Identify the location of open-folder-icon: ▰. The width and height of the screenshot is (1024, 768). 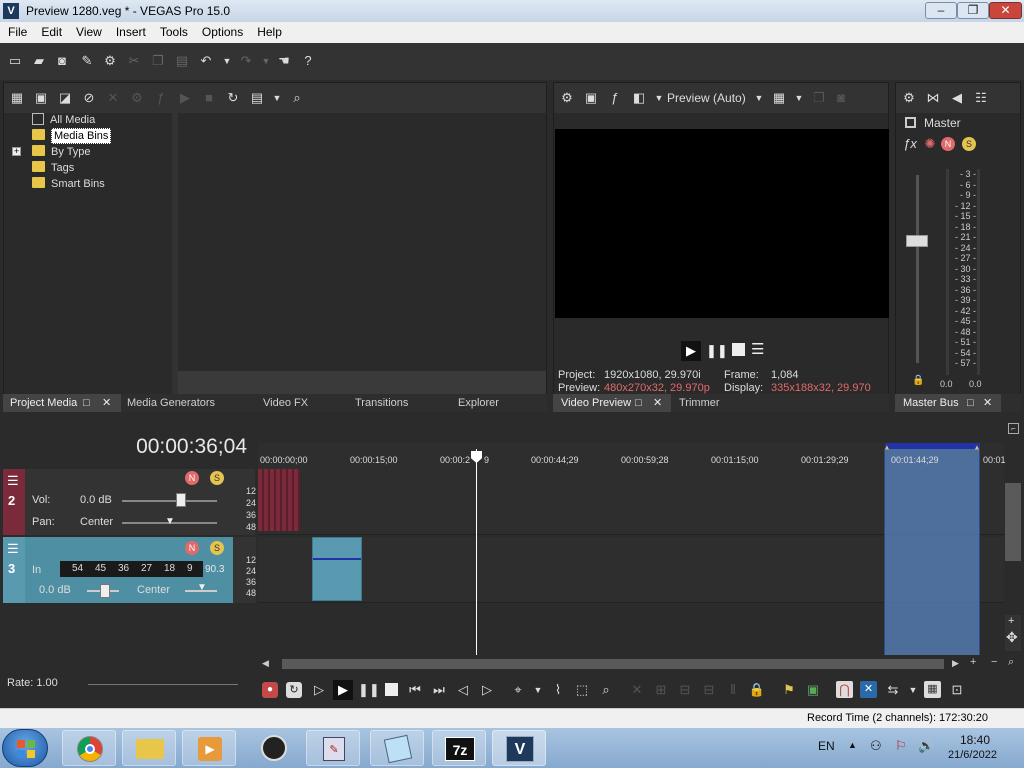
(39, 61).